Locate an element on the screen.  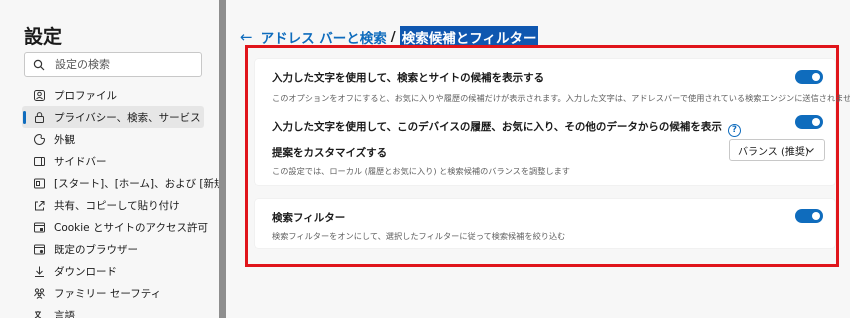
home-tab-icon is located at coordinates (39, 183).